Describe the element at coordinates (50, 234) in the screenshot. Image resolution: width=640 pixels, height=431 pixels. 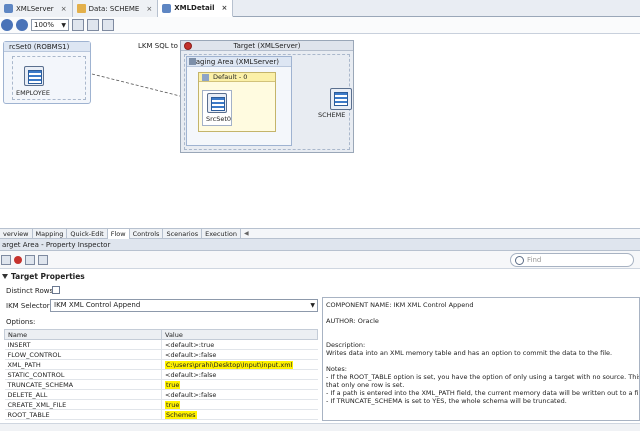
I see `tab-mapping: Mapping` at that location.